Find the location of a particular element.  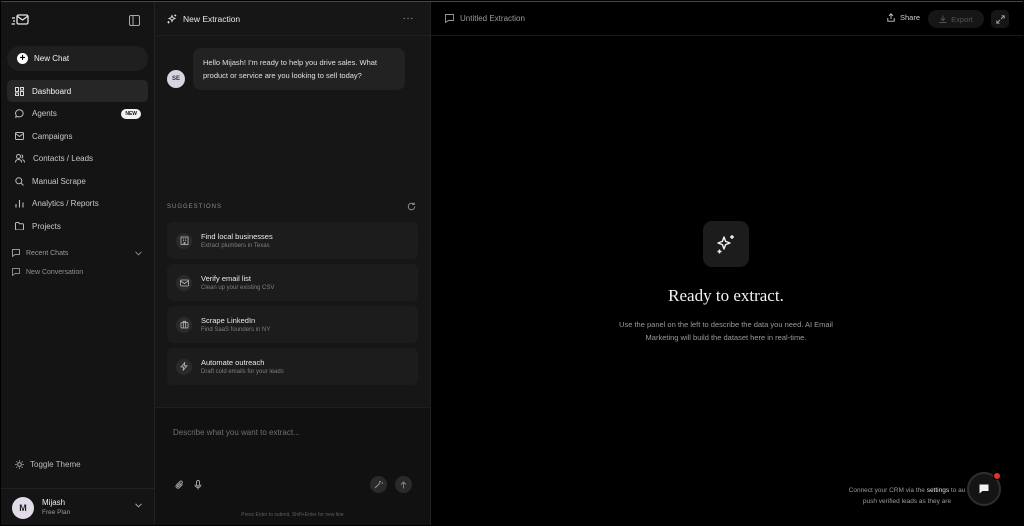

sidebar-item-label: Analytics / Reports is located at coordinates (65, 203).